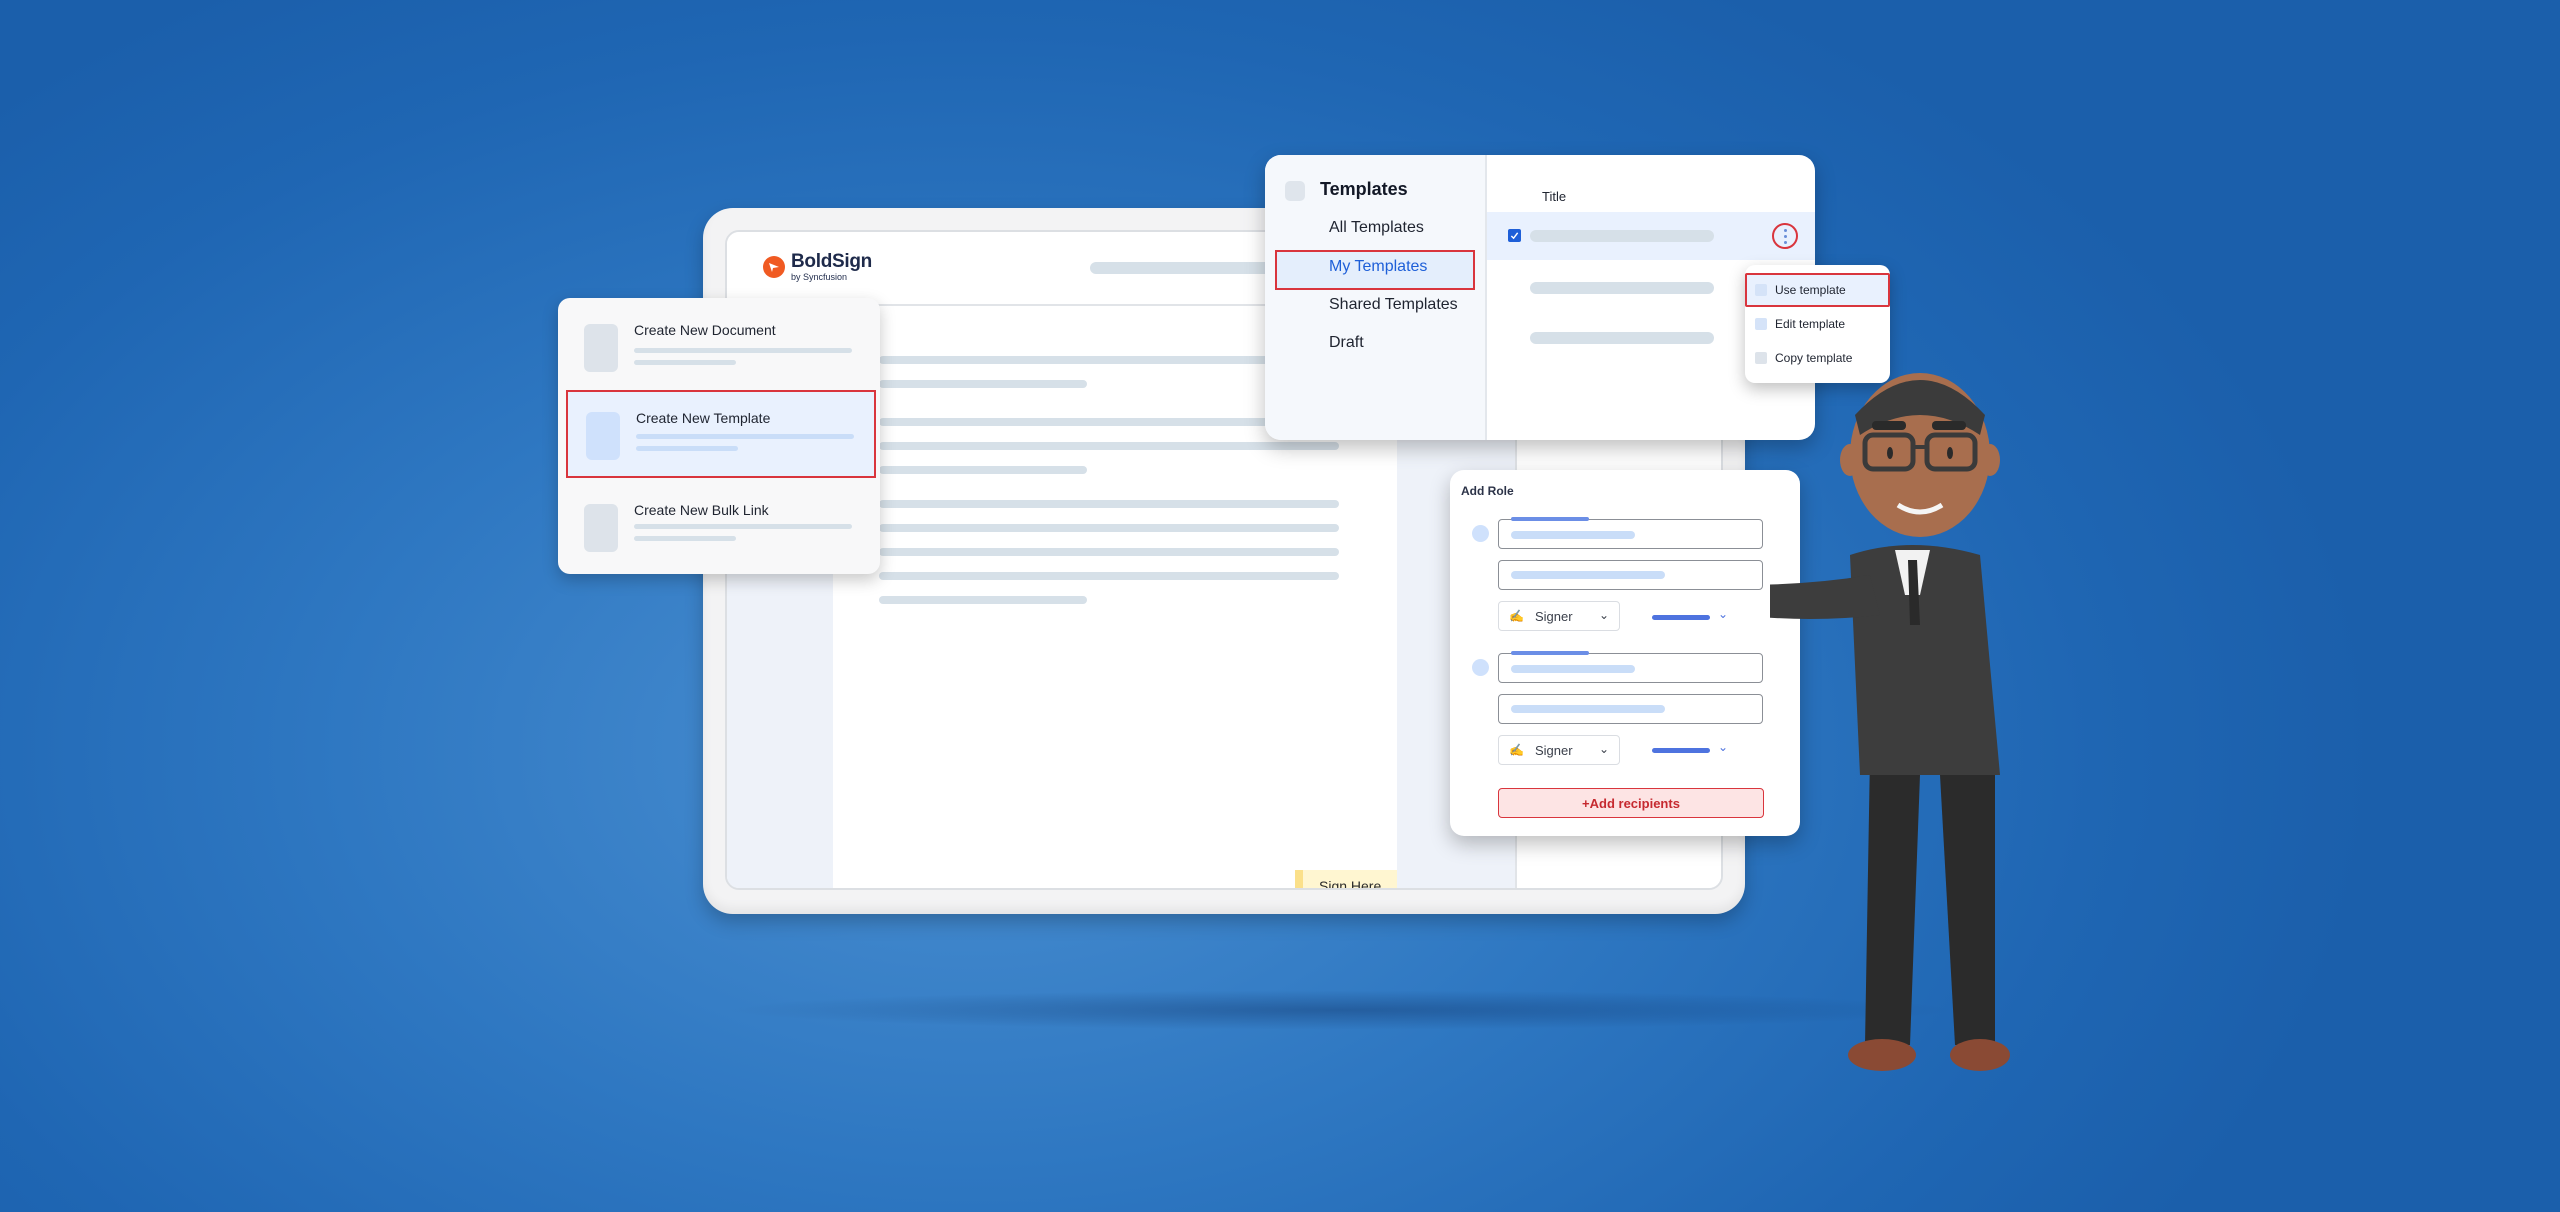  I want to click on templates-heading: Templates, so click(1364, 189).